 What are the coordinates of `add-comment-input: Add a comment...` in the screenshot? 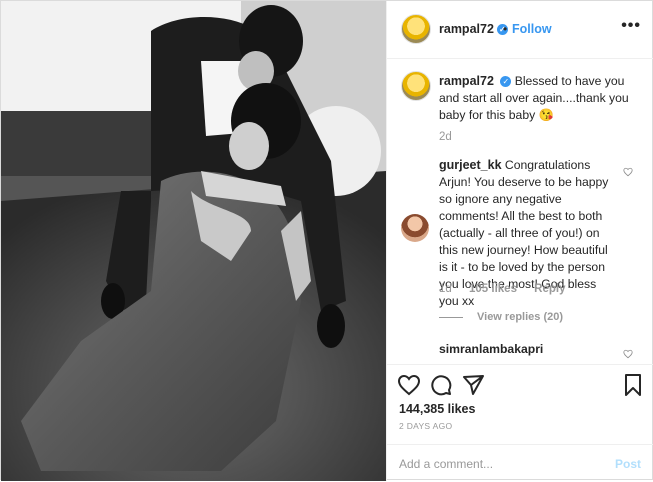 It's located at (446, 464).